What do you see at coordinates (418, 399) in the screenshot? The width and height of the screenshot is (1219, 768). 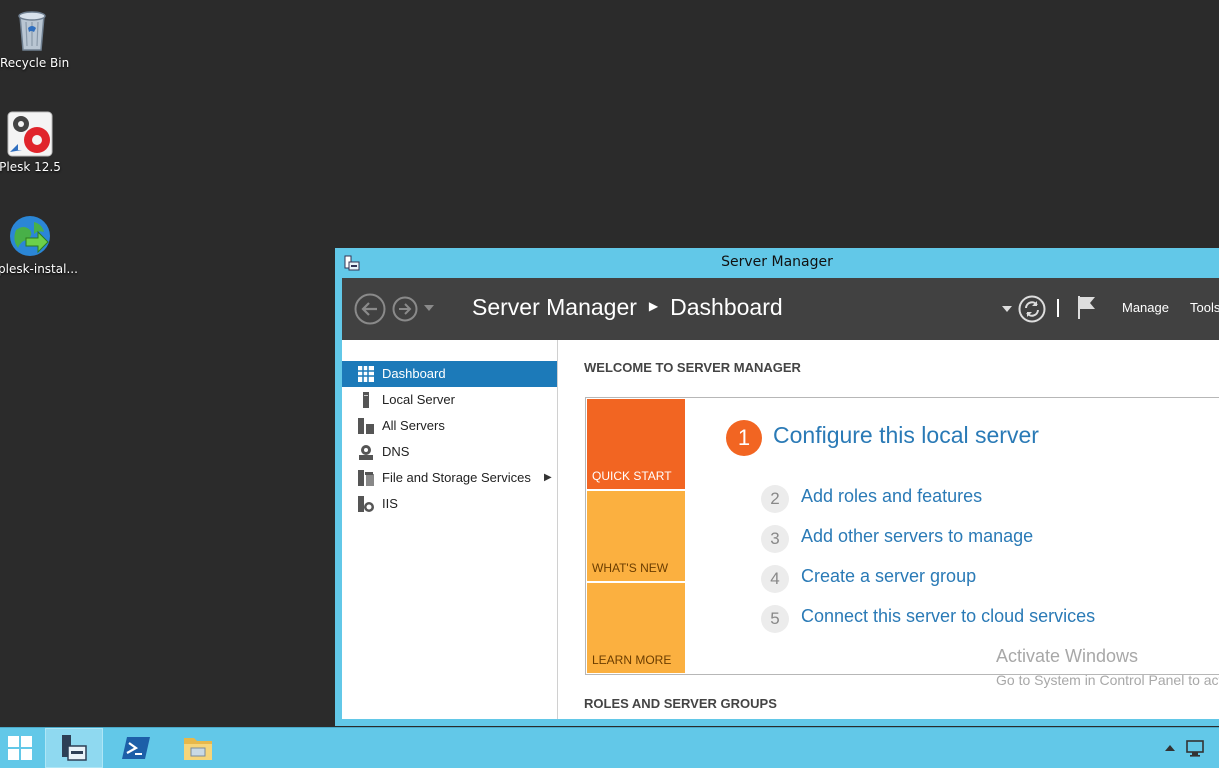 I see `sidebar-item-label: Local Server` at bounding box center [418, 399].